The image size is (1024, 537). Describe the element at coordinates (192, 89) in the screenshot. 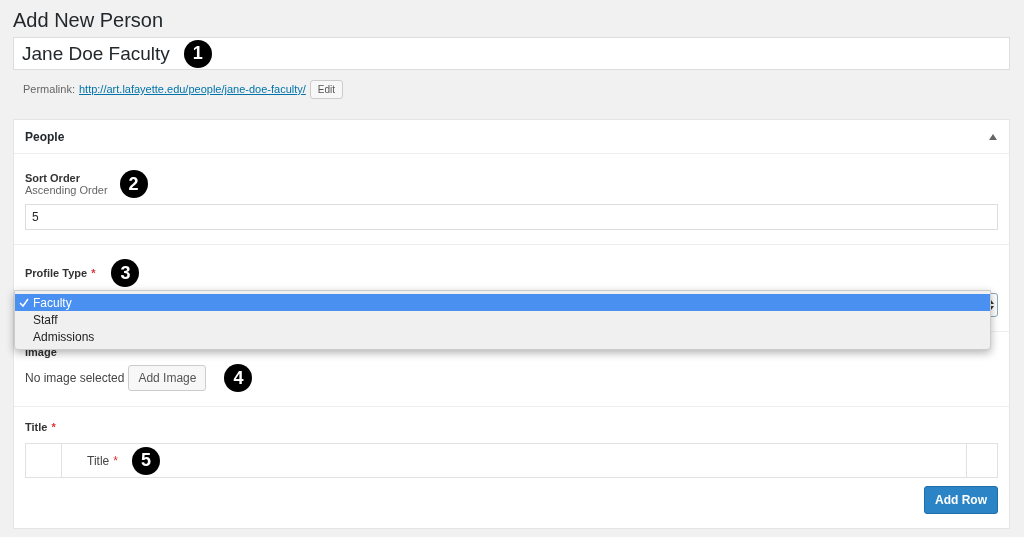

I see `permalink-link: http://art.lafayette.edu/people/jane-doe-faculty/` at that location.